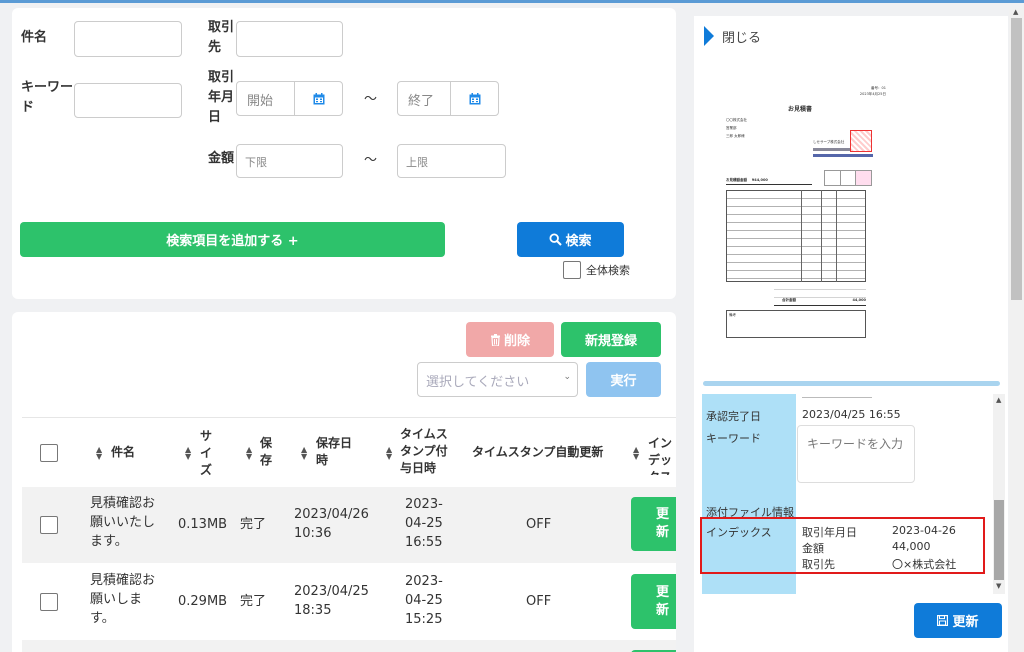 This screenshot has width=1024, height=652. What do you see at coordinates (662, 455) in the screenshot?
I see `col-index: インデックス` at bounding box center [662, 455].